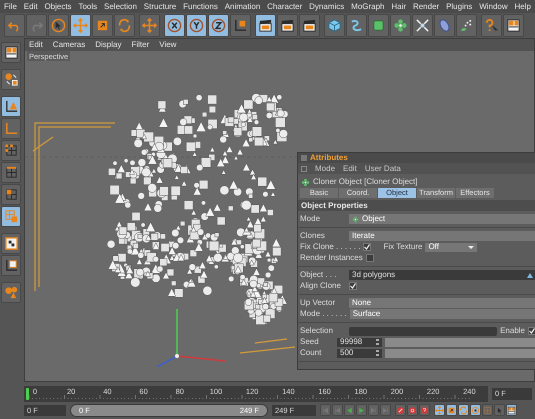 The width and height of the screenshot is (535, 419). I want to click on dropdown-field: Surface, so click(442, 314).